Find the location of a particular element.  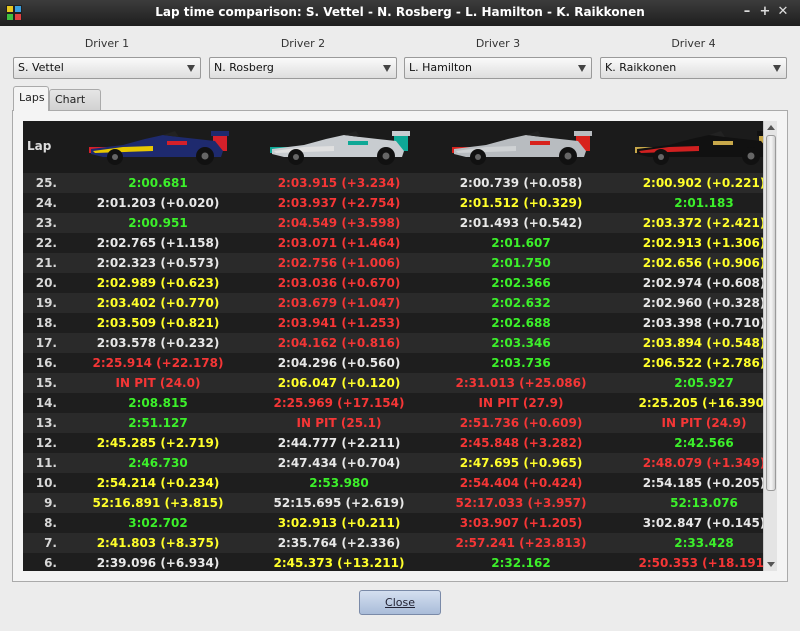

lap-time-driver-3: 2:02.632 is located at coordinates (521, 303).